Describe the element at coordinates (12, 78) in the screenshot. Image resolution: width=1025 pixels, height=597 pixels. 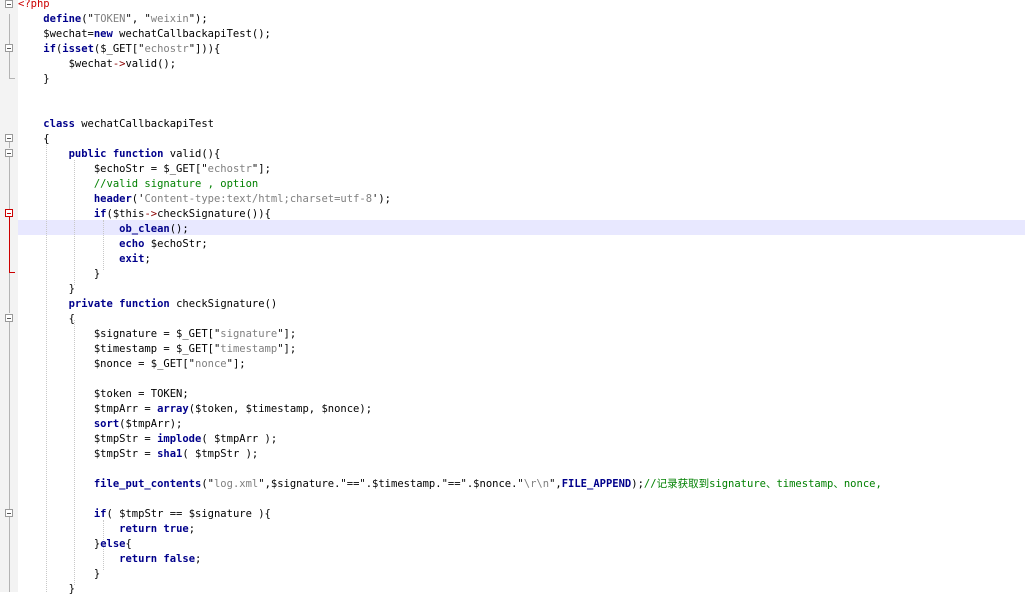
I see `fold-end-marker` at that location.